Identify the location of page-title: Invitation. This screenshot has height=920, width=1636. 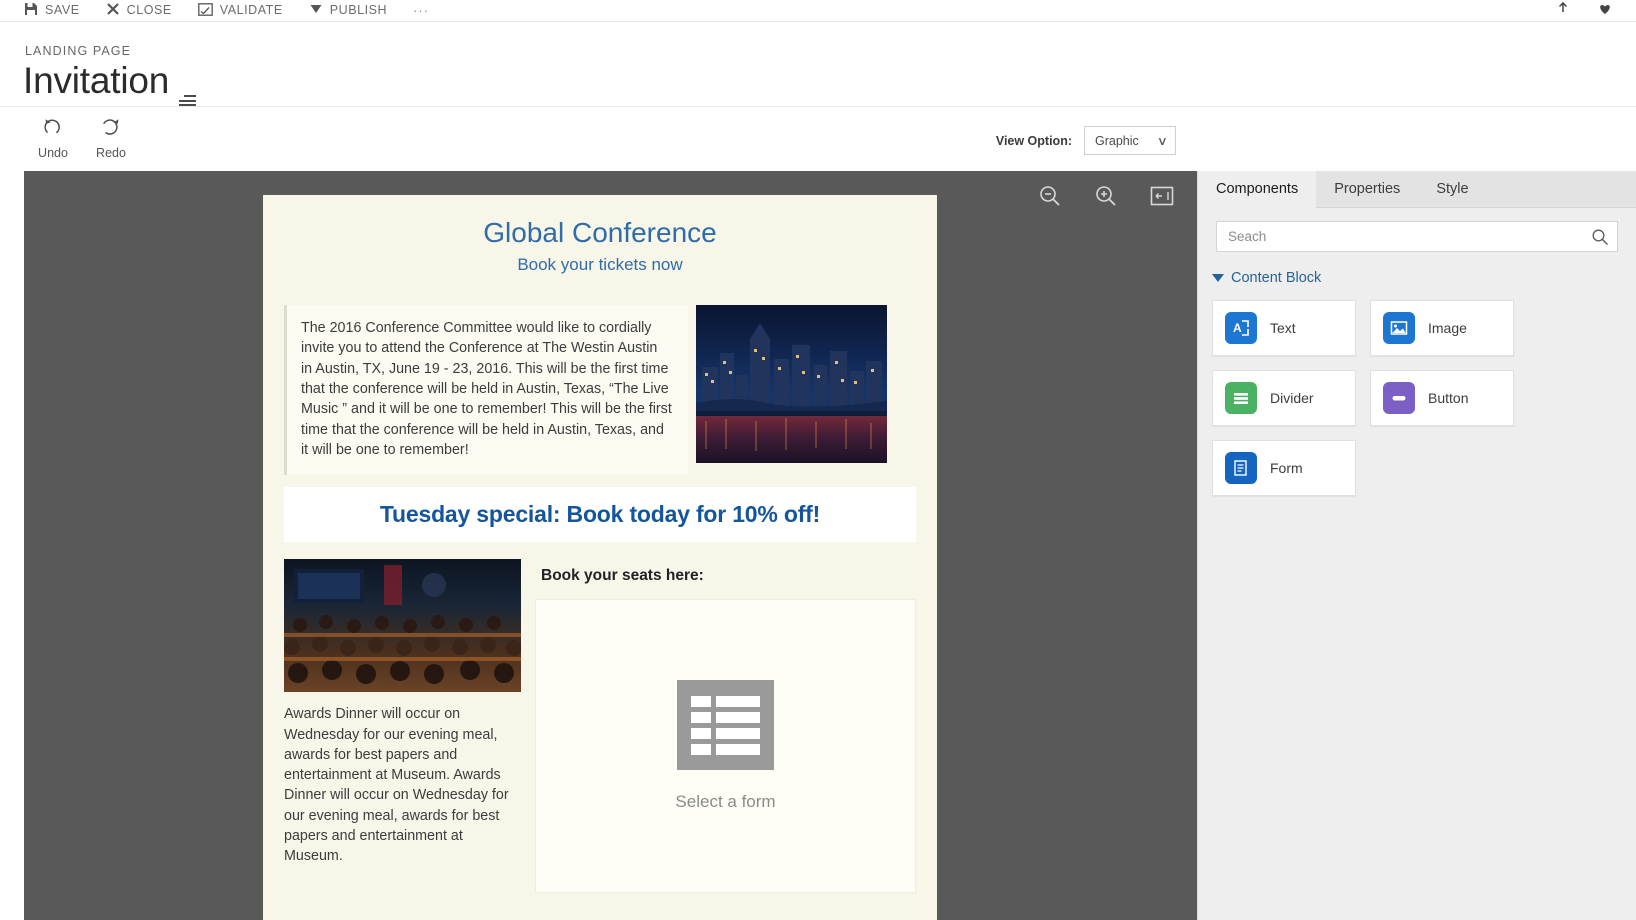
(96, 80).